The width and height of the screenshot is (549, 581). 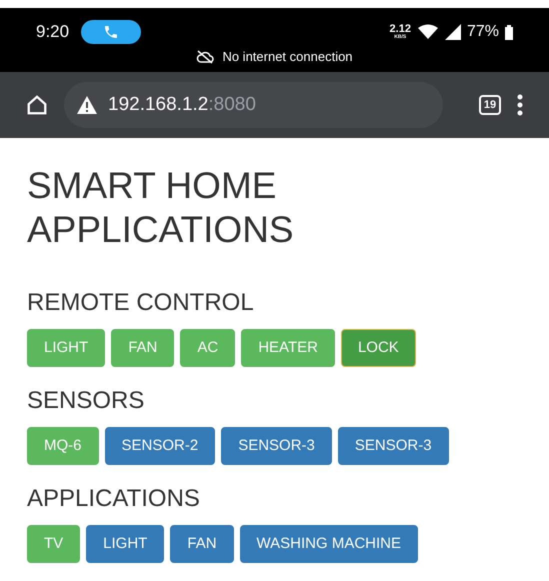 I want to click on offline-notice: No internet connection, so click(x=287, y=57).